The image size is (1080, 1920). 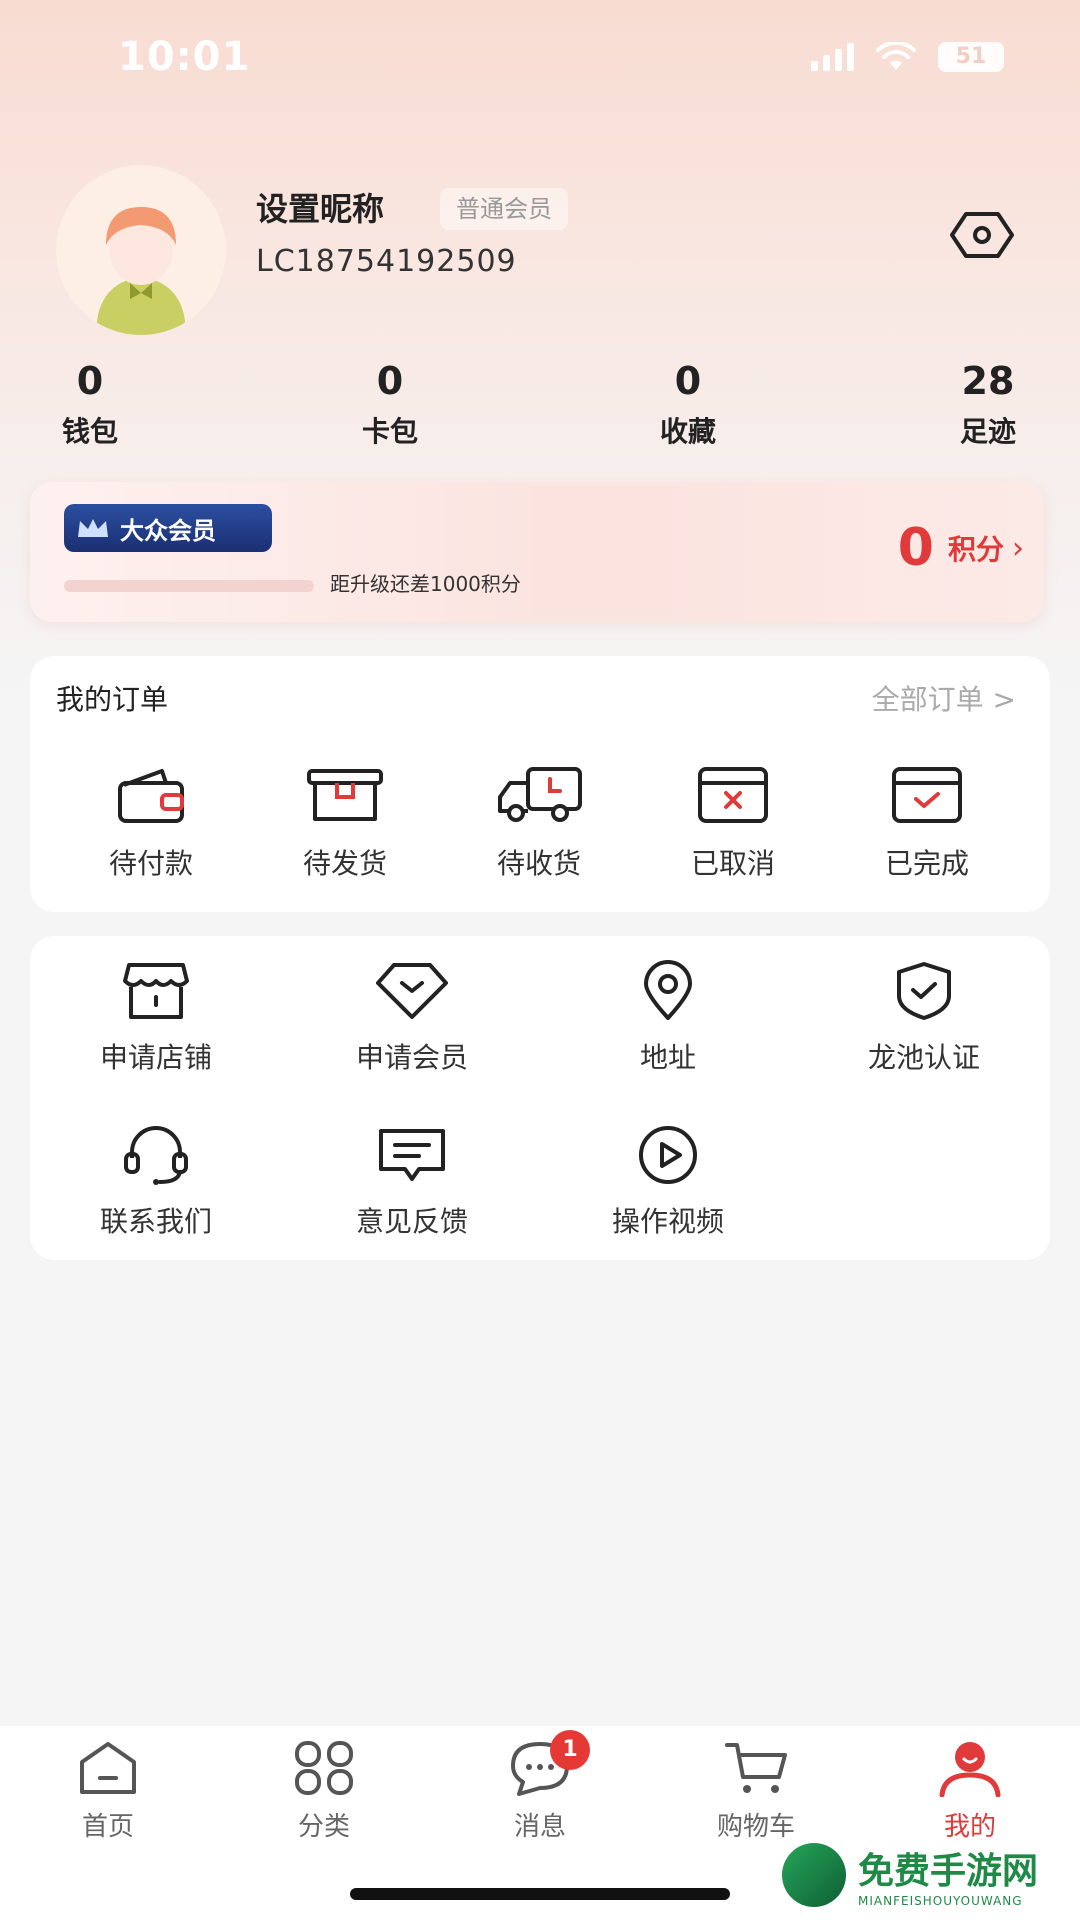 What do you see at coordinates (987, 431) in the screenshot?
I see `stat-label: 足迹` at bounding box center [987, 431].